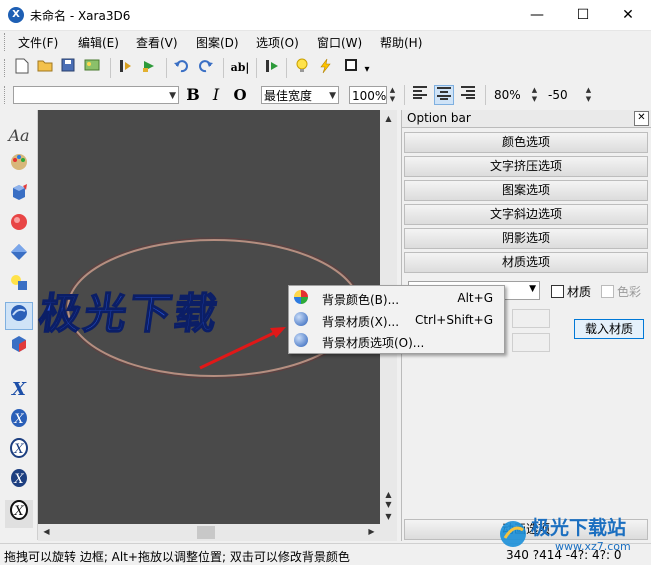 Image resolution: width=651 pixels, height=565 pixels. Describe the element at coordinates (468, 95) in the screenshot. I see `align-right-icon` at that location.